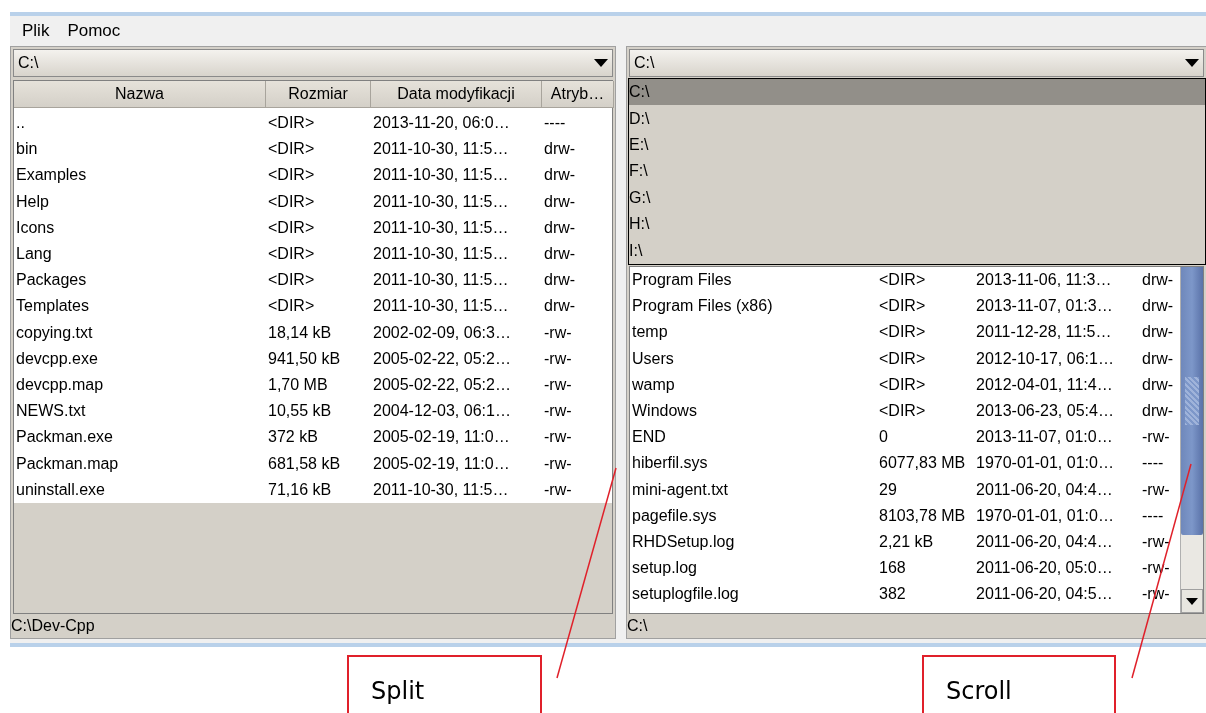 The image size is (1206, 713). Describe the element at coordinates (888, 489) in the screenshot. I see `table-cell-text: 29` at that location.